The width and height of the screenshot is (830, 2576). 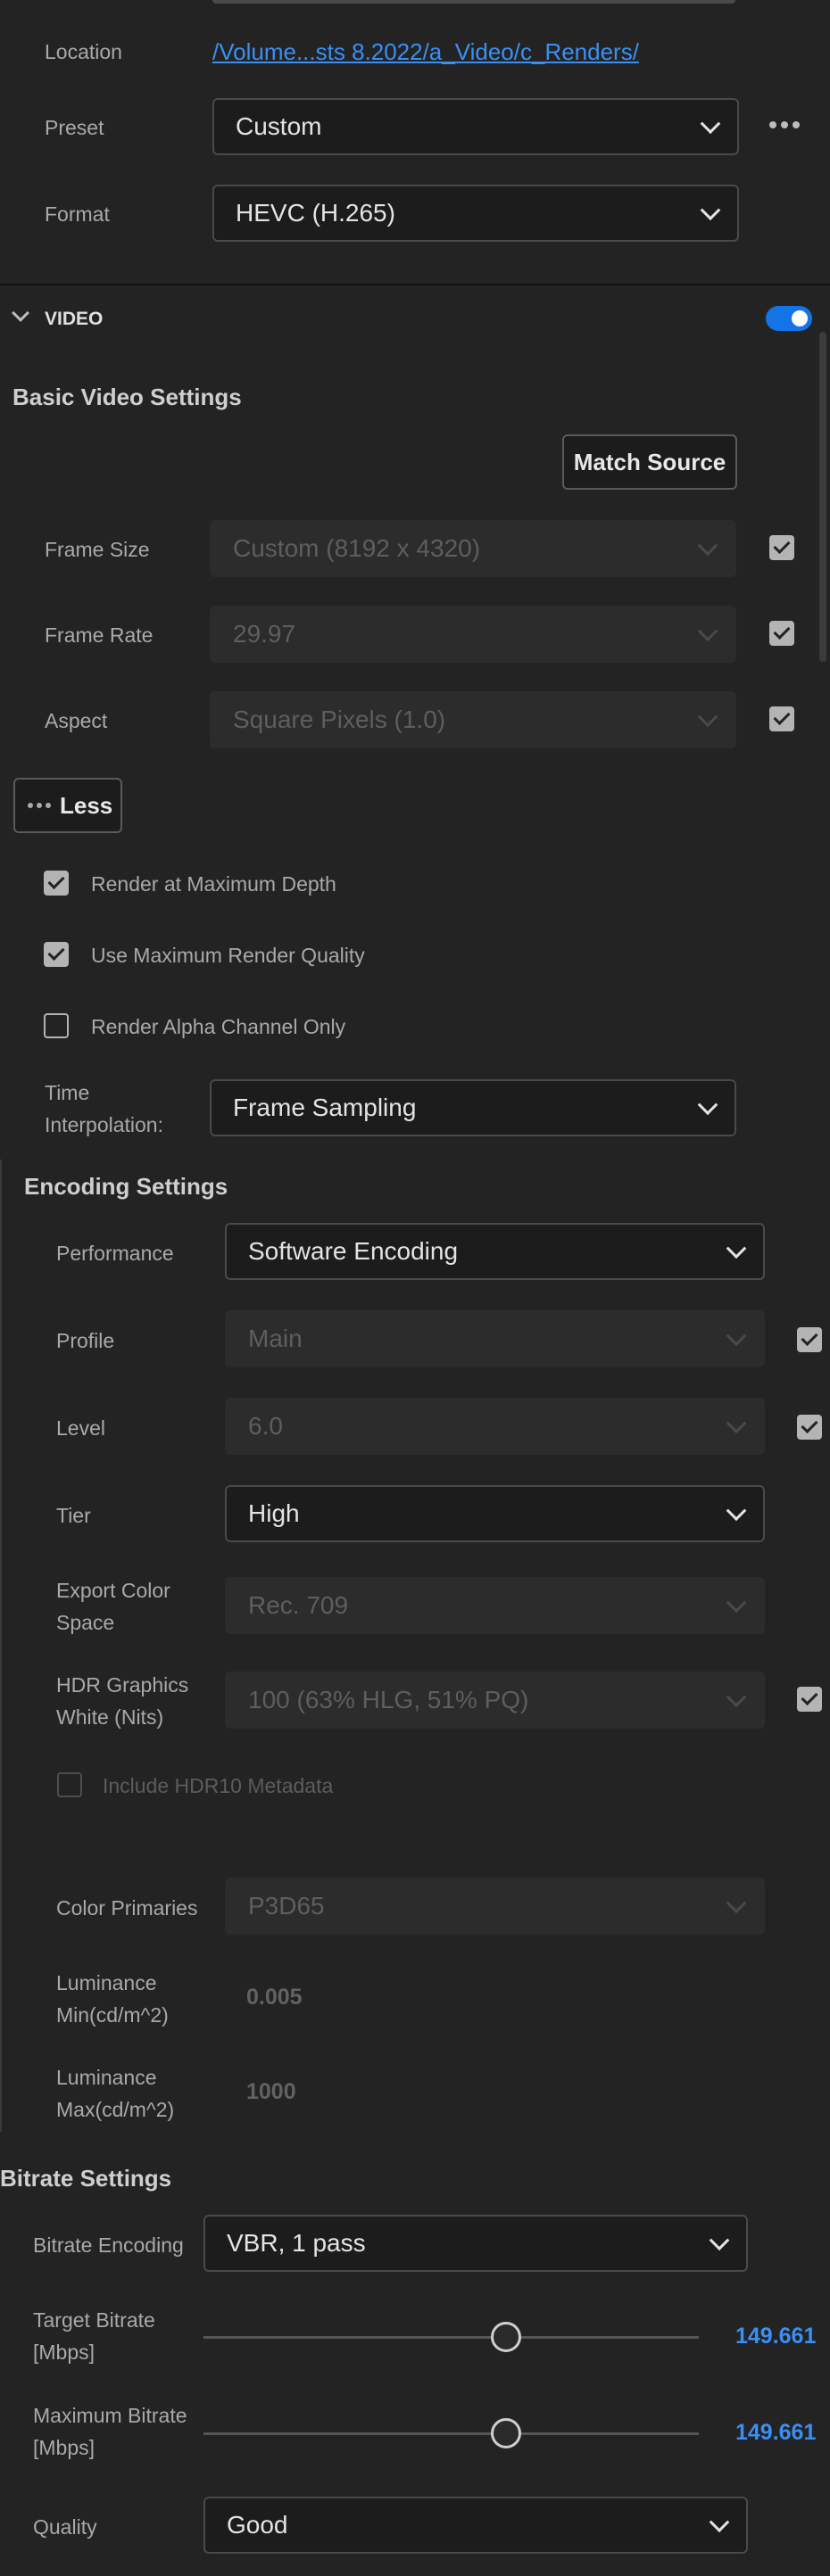 What do you see at coordinates (112, 1999) in the screenshot?
I see `luminance-min-label: Luminance Min(cd/m^2)` at bounding box center [112, 1999].